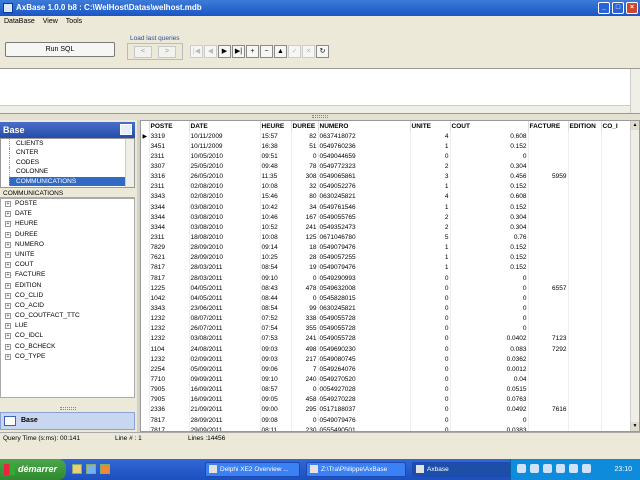 The height and width of the screenshot is (480, 640). I want to click on table-cell: 4, so click(430, 196).